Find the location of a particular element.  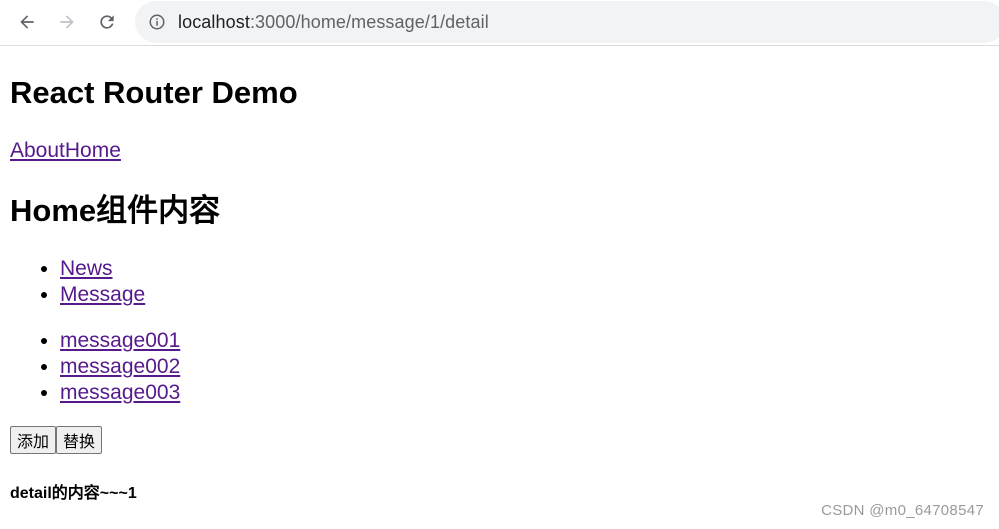

tab-message: Message is located at coordinates (102, 294).